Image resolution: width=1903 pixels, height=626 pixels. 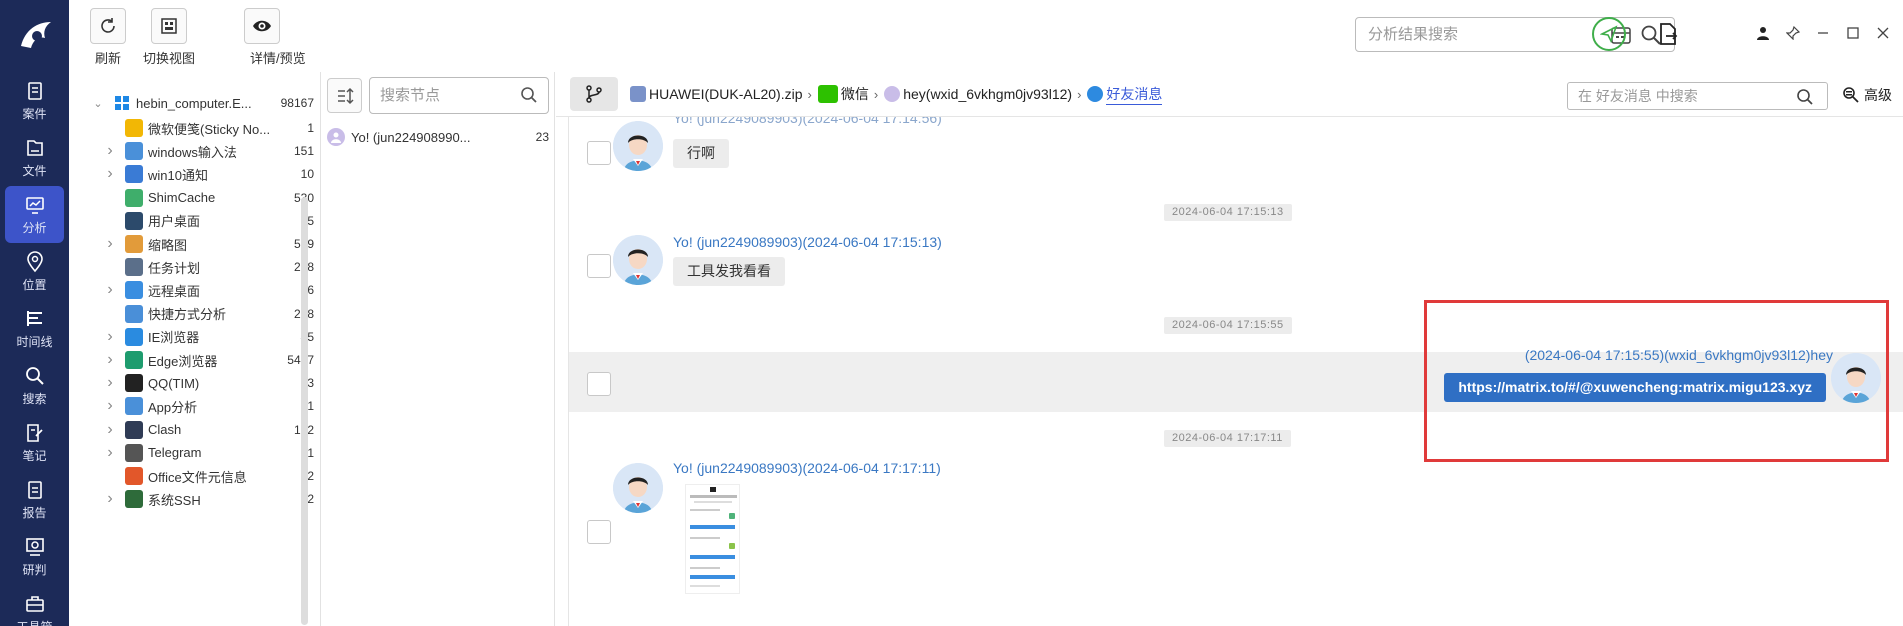 I want to click on rail-item-case: 案件, so click(x=34, y=100).